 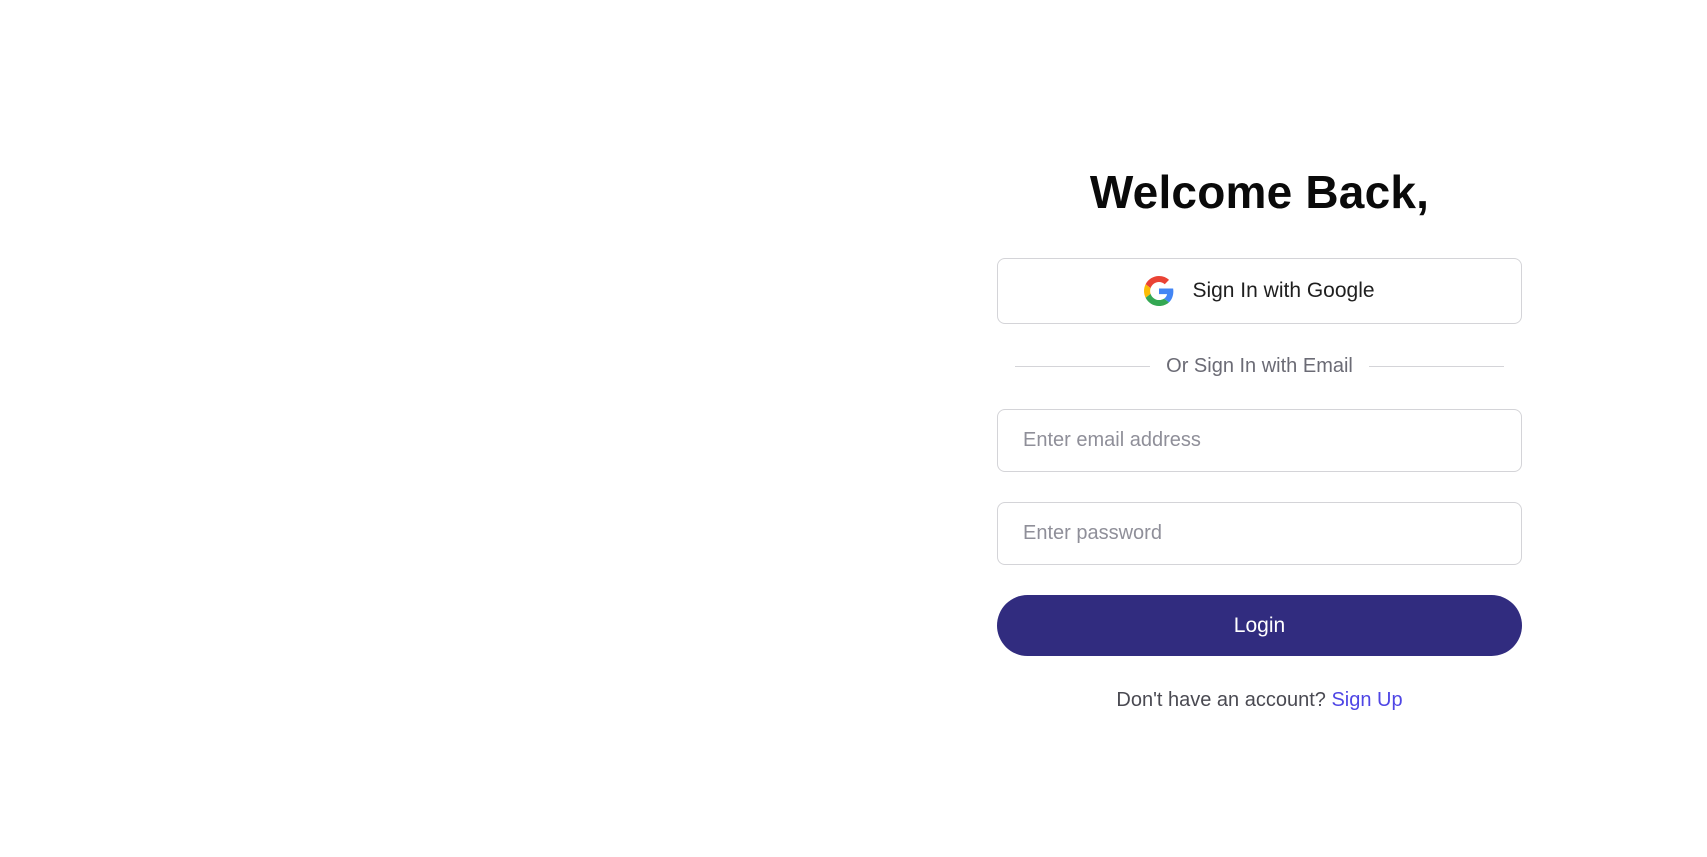 I want to click on google-sign-in-button: Sign In with Google, so click(x=1259, y=291).